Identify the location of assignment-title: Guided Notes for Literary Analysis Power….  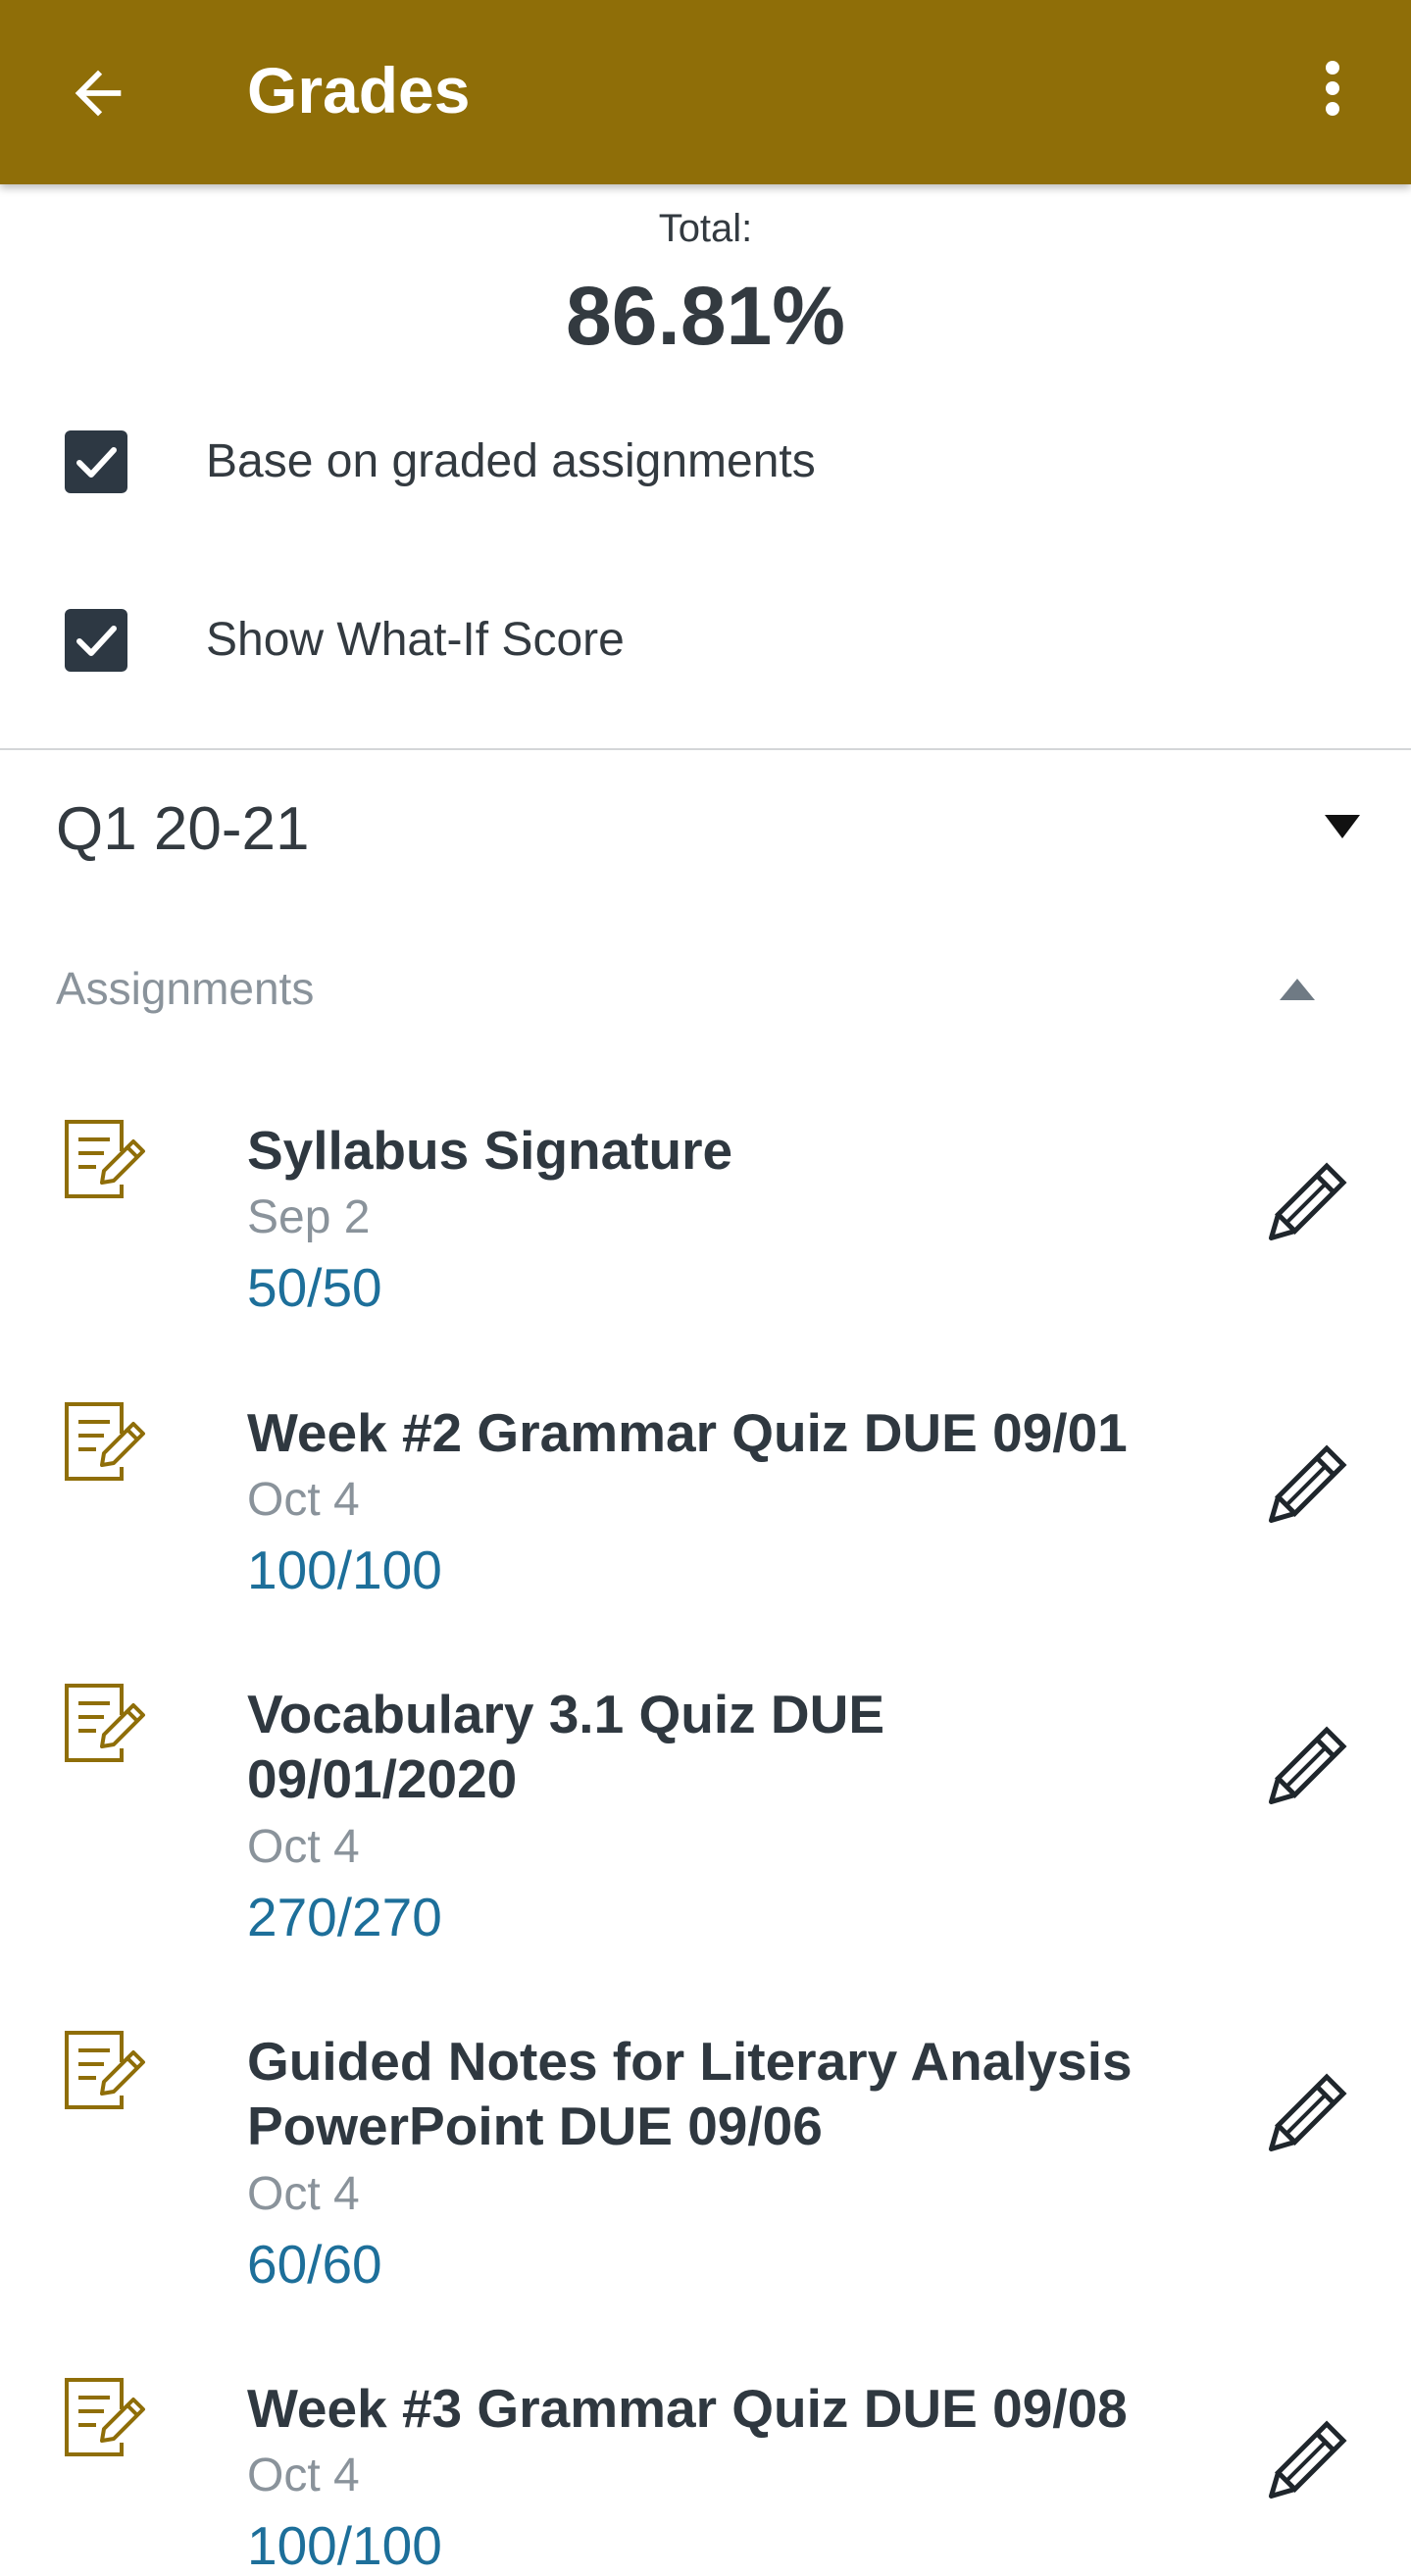
(690, 2094).